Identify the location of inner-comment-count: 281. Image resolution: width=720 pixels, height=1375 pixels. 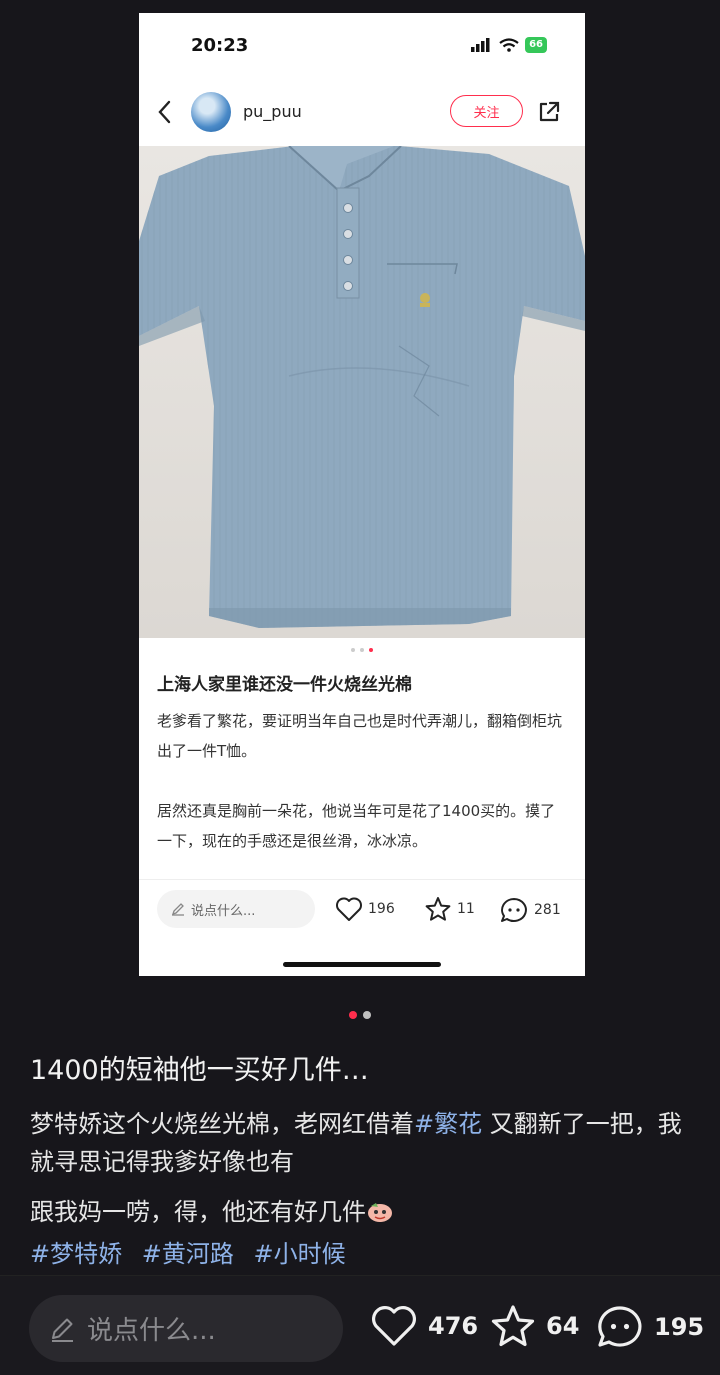
(547, 910).